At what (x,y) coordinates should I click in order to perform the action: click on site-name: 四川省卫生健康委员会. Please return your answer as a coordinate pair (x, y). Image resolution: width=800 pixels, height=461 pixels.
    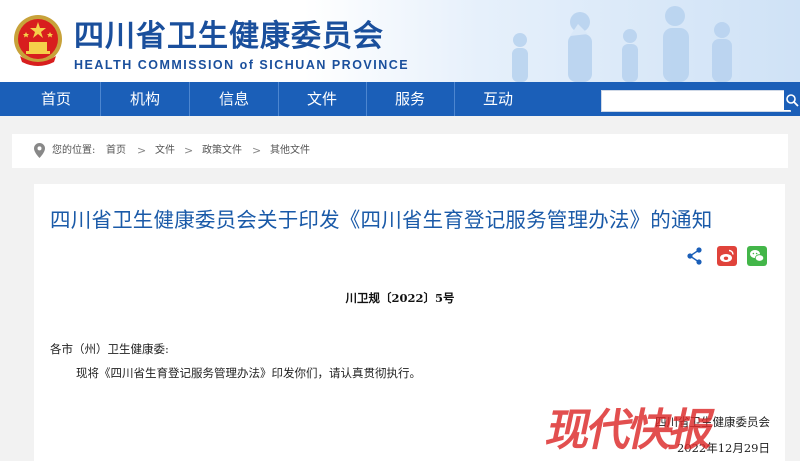
    Looking at the image, I should click on (229, 36).